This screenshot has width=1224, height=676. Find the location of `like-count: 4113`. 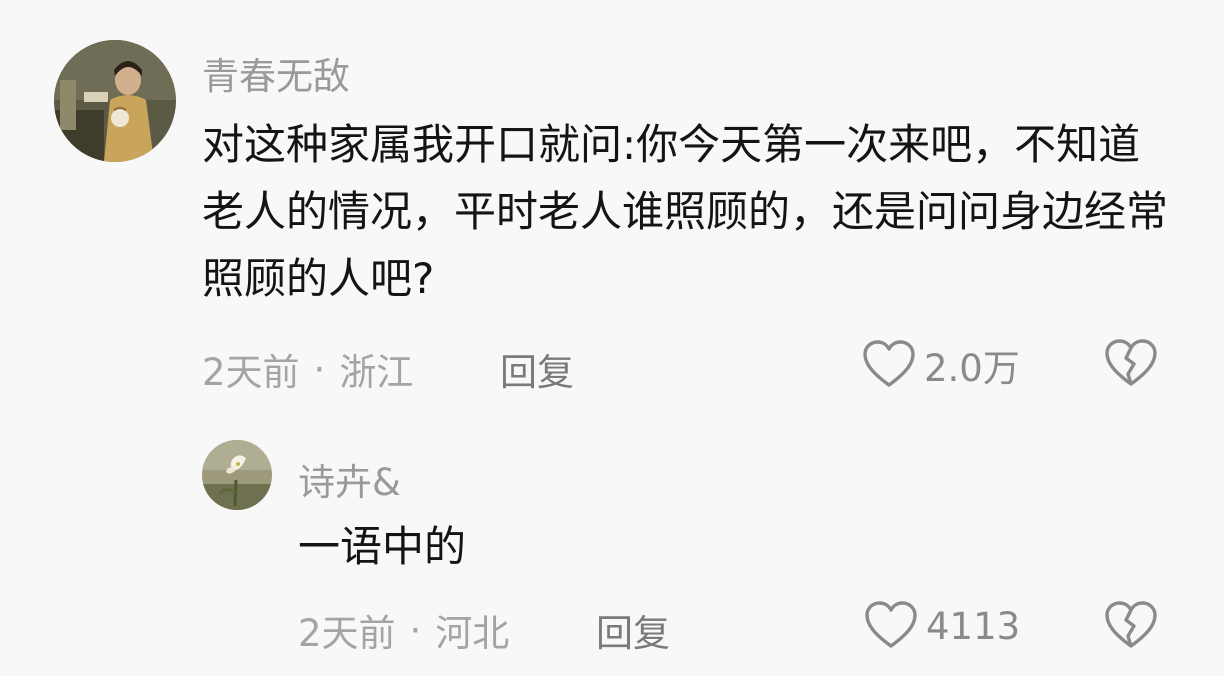

like-count: 4113 is located at coordinates (973, 626).